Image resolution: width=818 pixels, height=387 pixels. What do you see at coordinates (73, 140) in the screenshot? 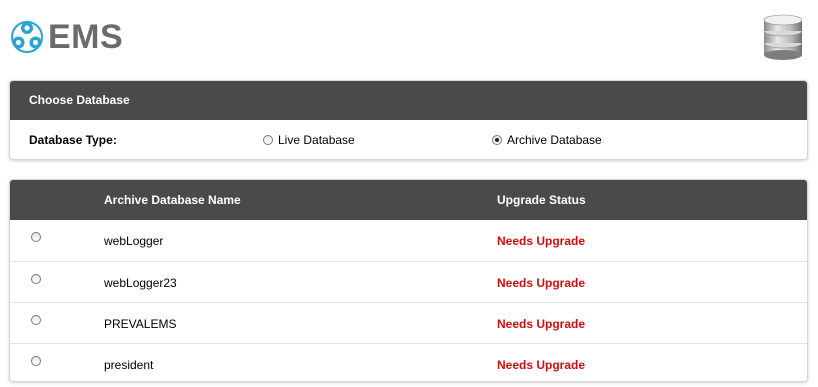
I see `database-type-label: Database Type:` at bounding box center [73, 140].